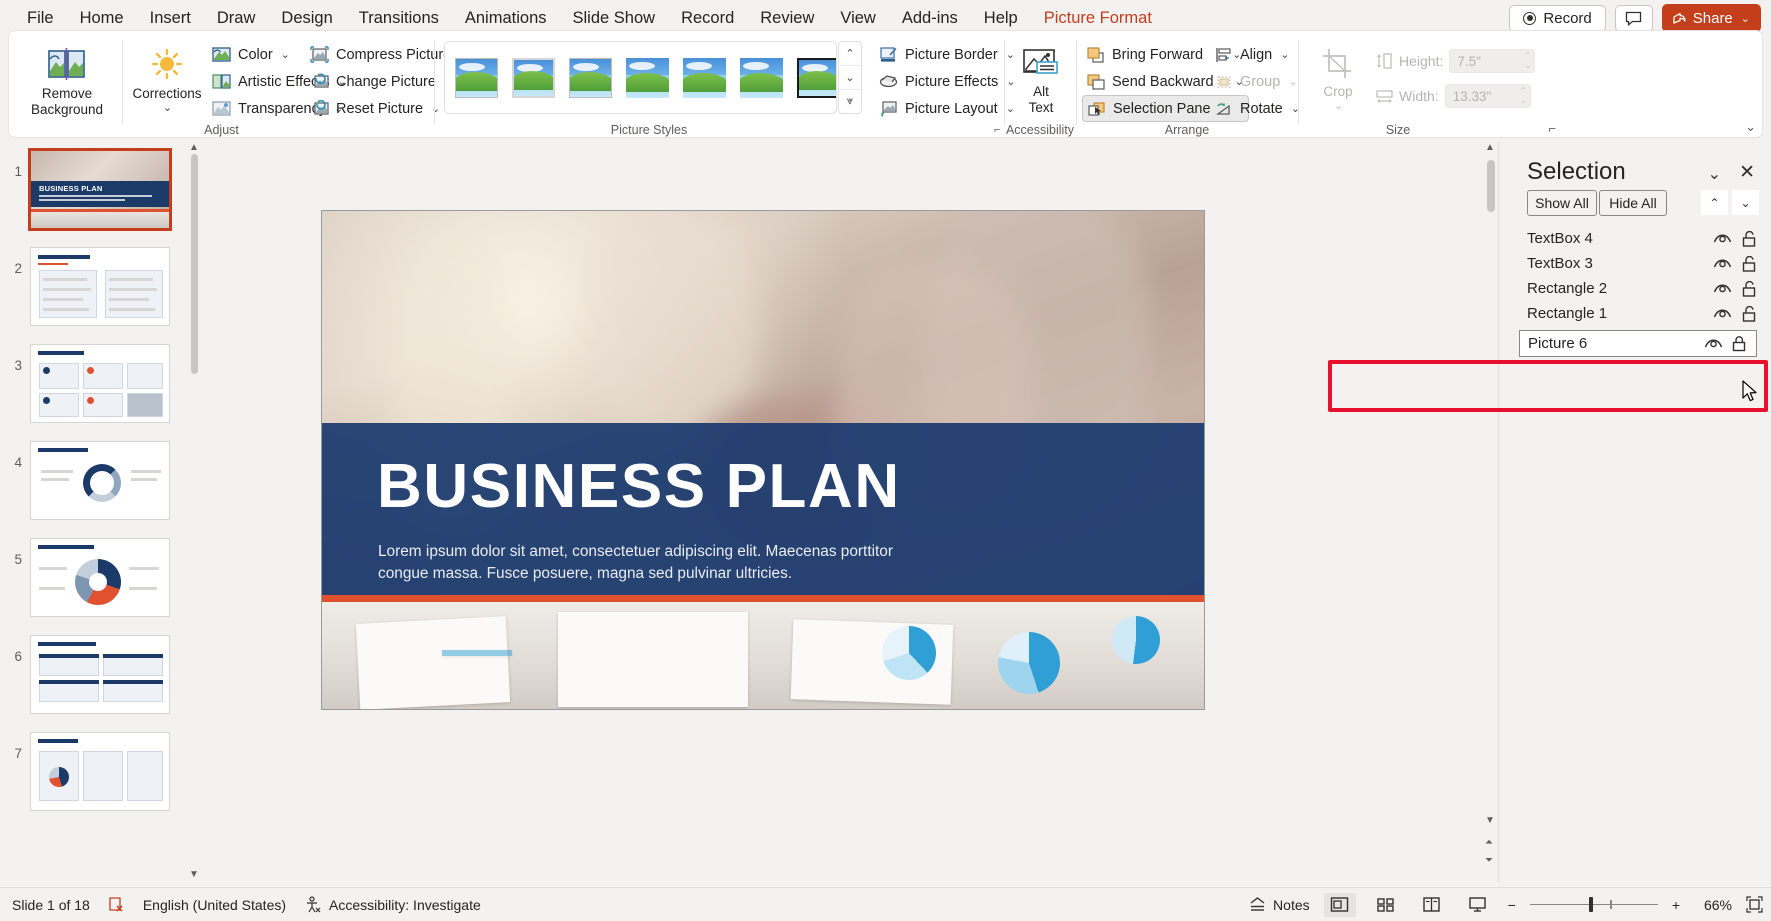  Describe the element at coordinates (1633, 203) in the screenshot. I see `hide-all-button: Hide All` at that location.